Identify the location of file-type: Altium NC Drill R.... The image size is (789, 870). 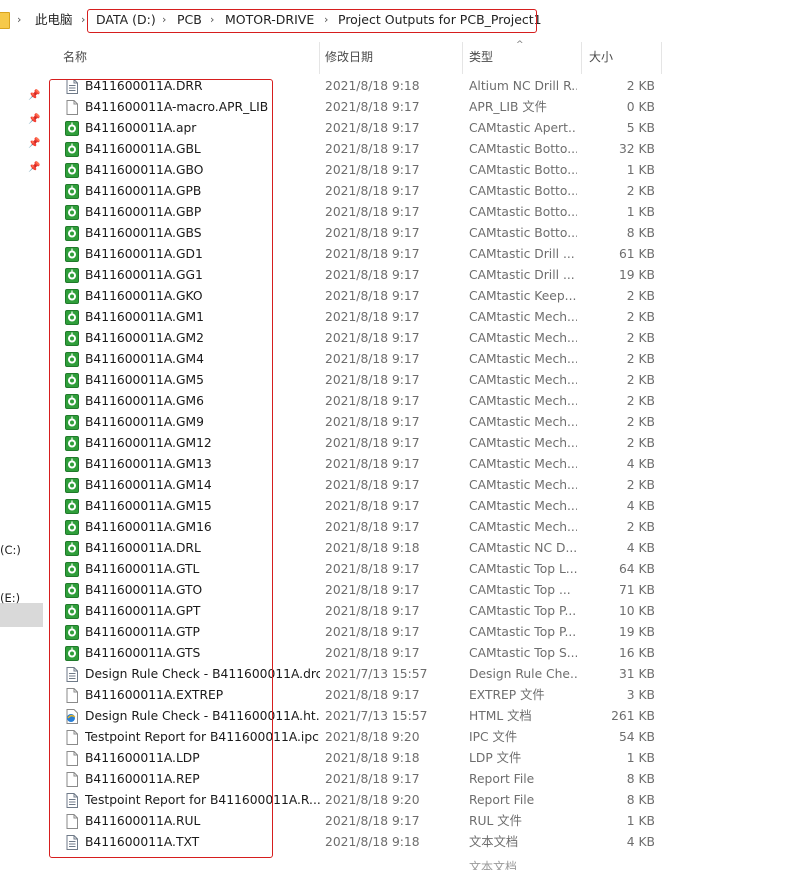
(523, 86).